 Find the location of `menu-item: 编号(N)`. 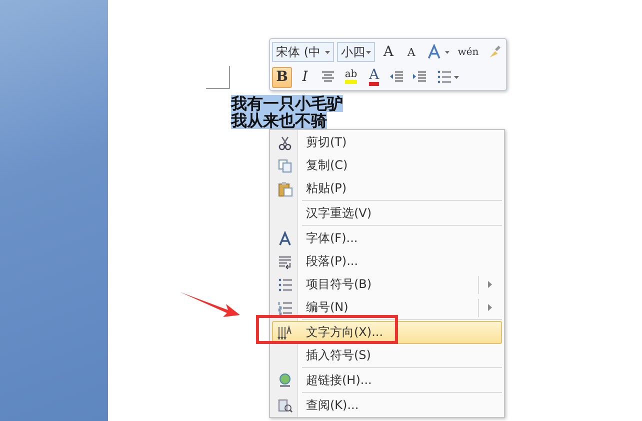

menu-item: 编号(N) is located at coordinates (387, 307).